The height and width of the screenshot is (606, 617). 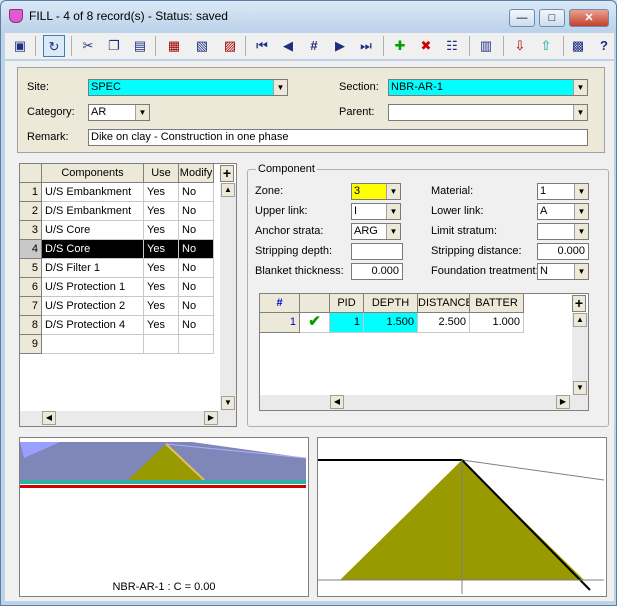 What do you see at coordinates (400, 46) in the screenshot?
I see `add-icon: ✚` at bounding box center [400, 46].